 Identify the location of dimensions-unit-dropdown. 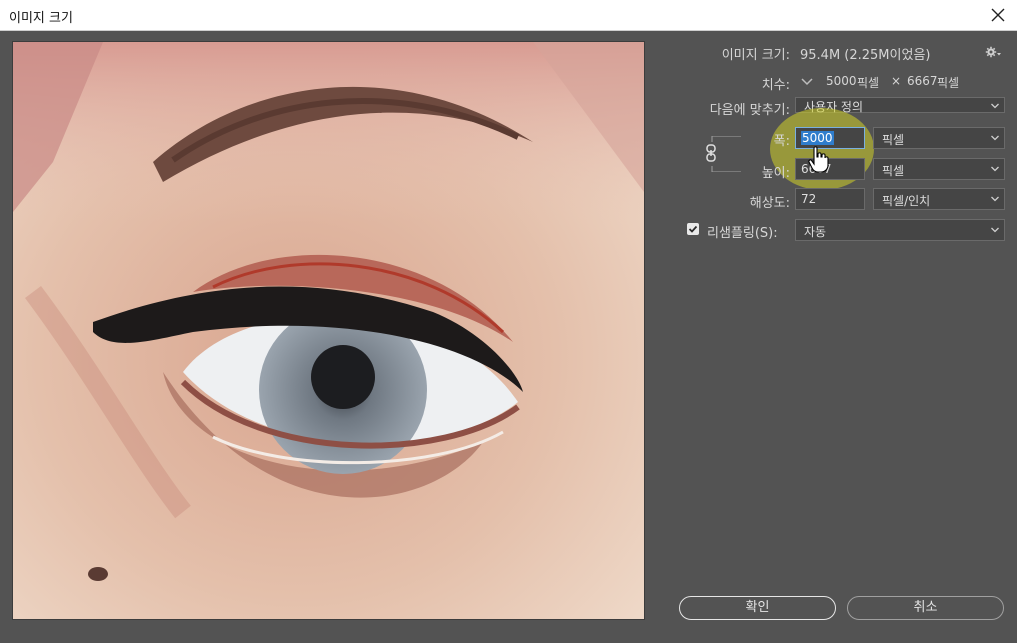
(807, 82).